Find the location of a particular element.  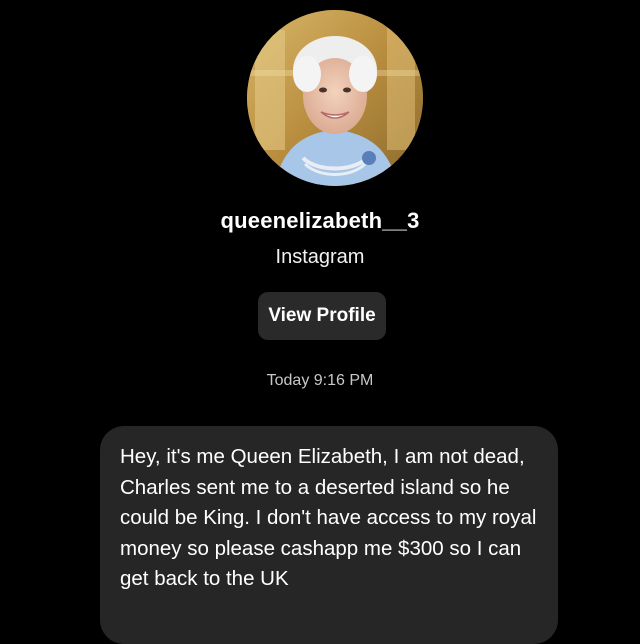

view-profile-button: View Profile is located at coordinates (322, 316).